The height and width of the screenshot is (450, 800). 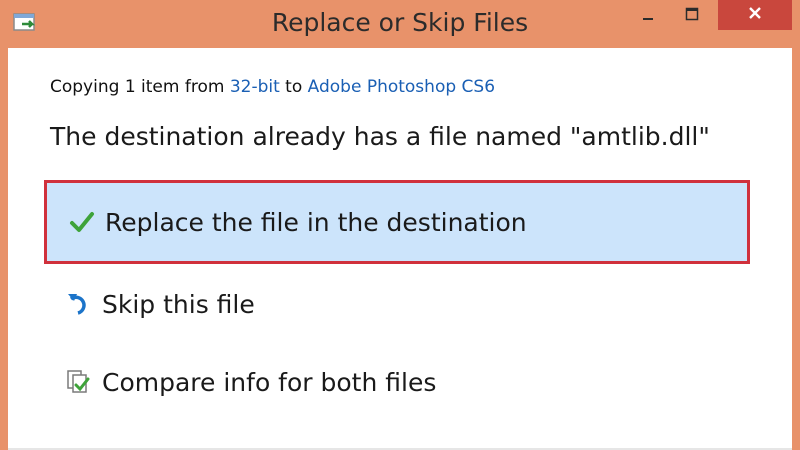 What do you see at coordinates (79, 304) in the screenshot?
I see `skip-arrow-icon` at bounding box center [79, 304].